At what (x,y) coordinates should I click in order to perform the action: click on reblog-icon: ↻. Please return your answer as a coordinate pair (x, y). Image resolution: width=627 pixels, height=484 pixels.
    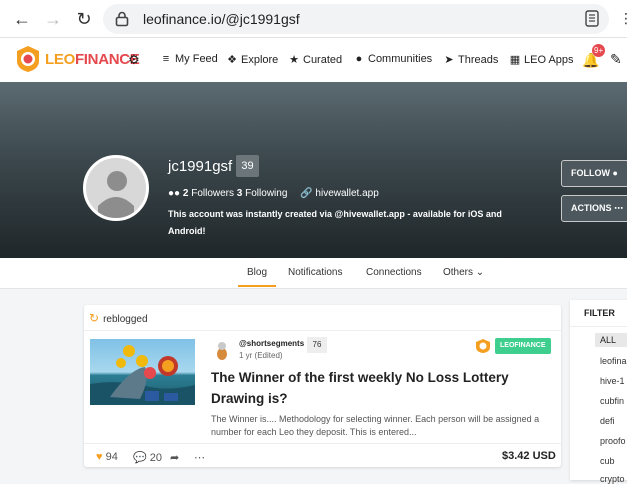
    Looking at the image, I should click on (94, 318).